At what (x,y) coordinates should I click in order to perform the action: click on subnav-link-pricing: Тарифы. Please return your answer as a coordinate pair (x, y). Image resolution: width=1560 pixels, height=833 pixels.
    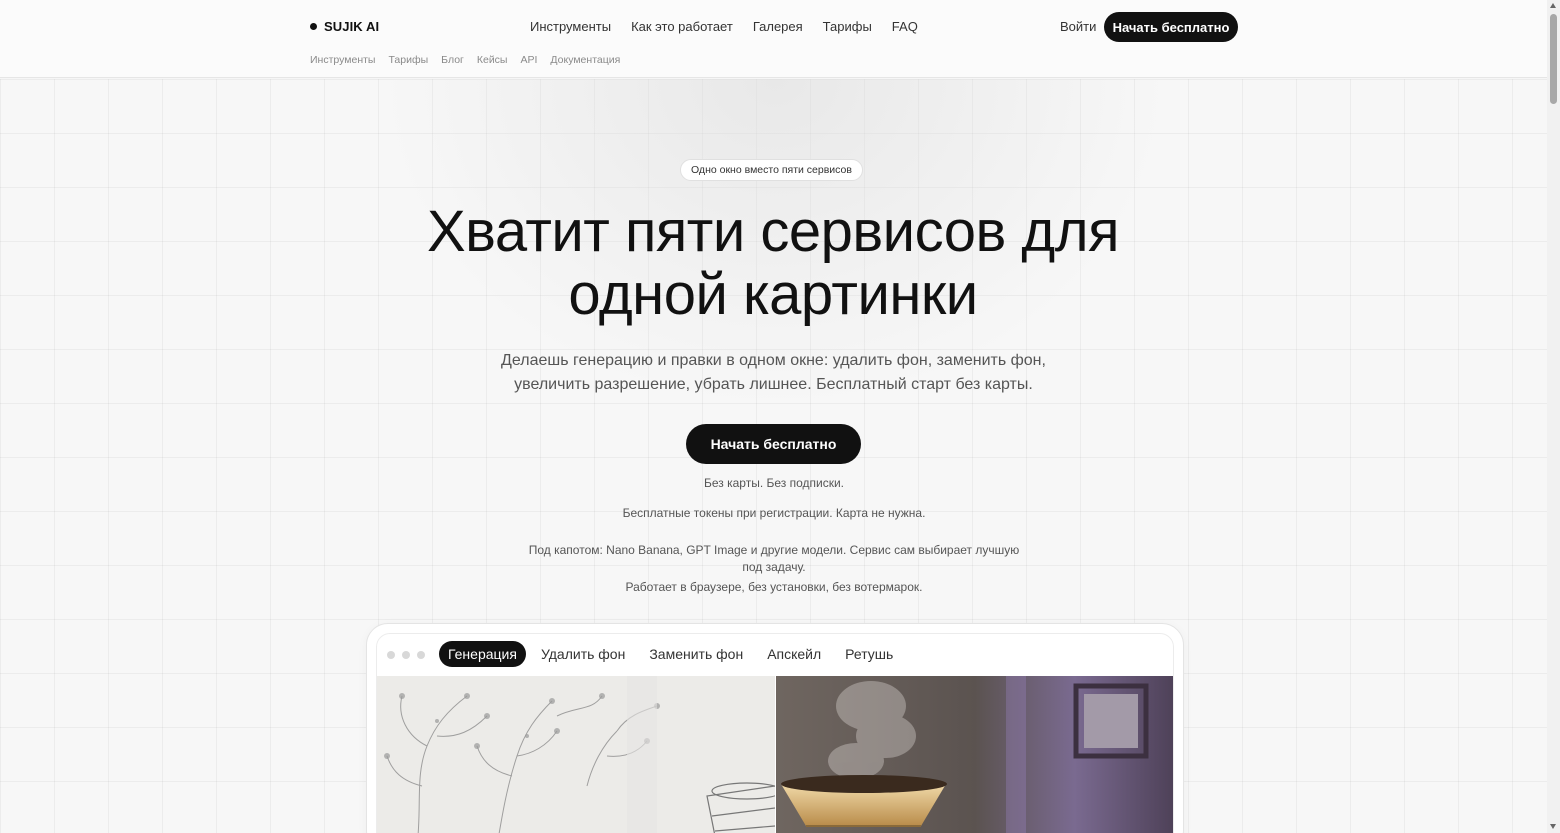
    Looking at the image, I should click on (408, 60).